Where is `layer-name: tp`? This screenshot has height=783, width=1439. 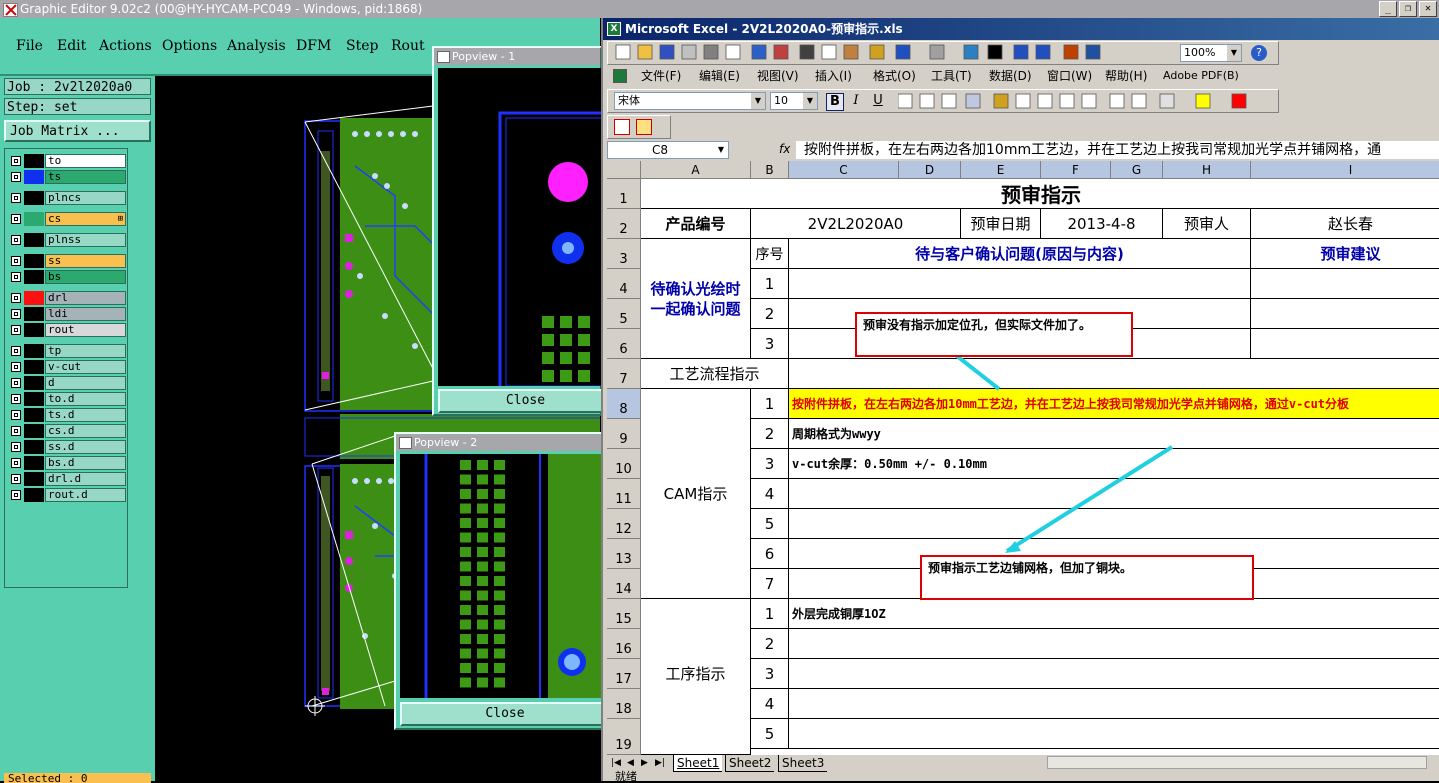
layer-name: tp is located at coordinates (85, 351).